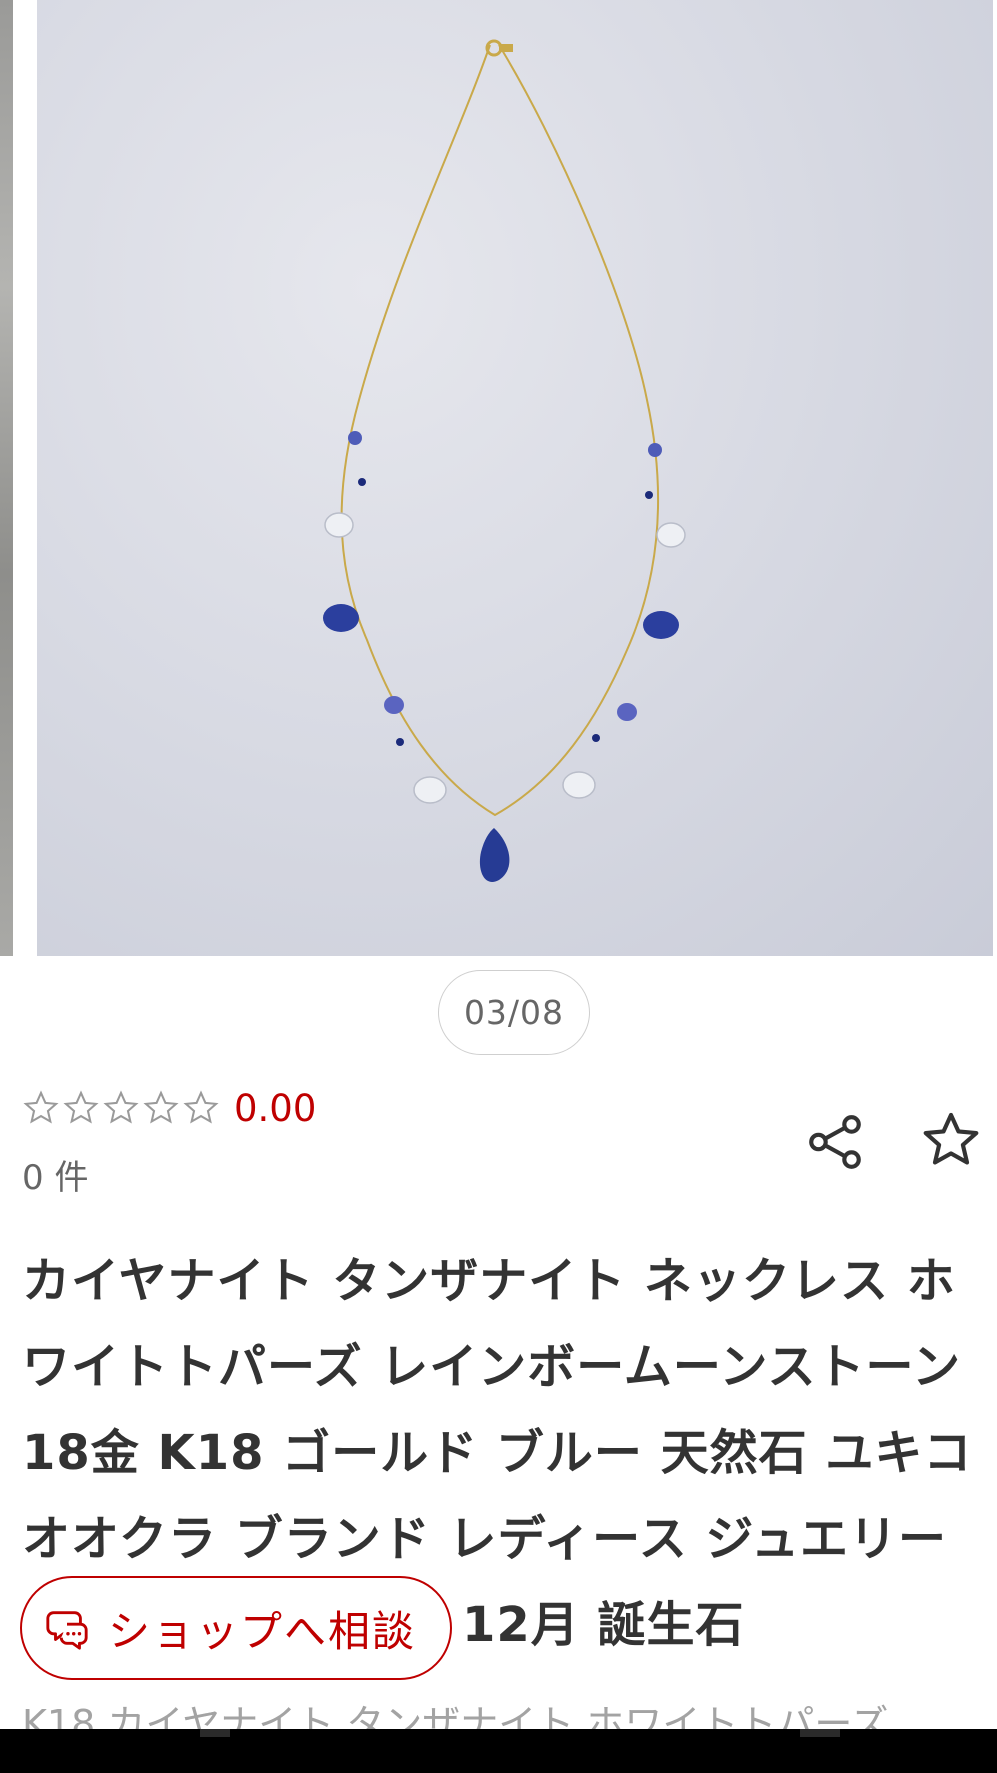 The height and width of the screenshot is (1773, 997). Describe the element at coordinates (492, 1367) in the screenshot. I see `product-title-line: ワイトトパーズ レインボームーンストーン` at that location.